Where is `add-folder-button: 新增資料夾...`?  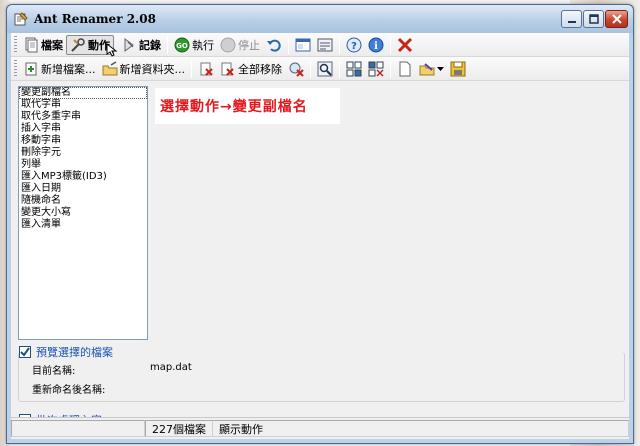 add-folder-button: 新增資料夾... is located at coordinates (144, 69).